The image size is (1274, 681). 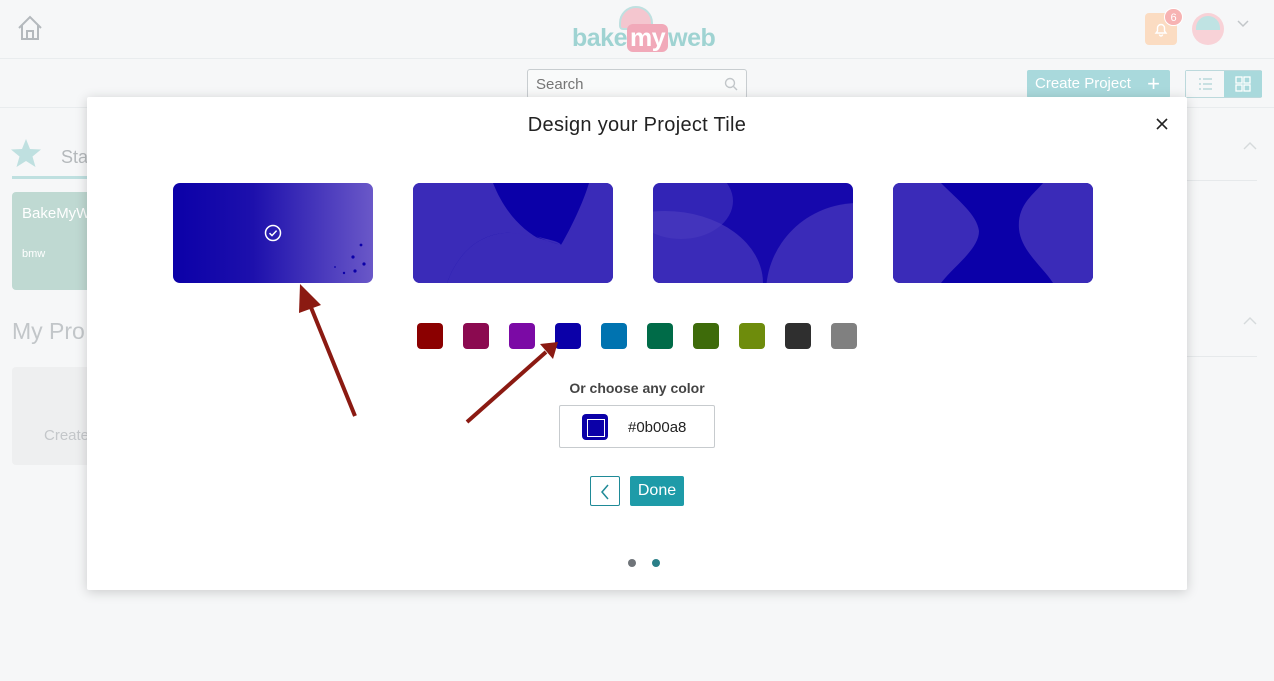 I want to click on create-project-label: Create Project, so click(x=1083, y=83).